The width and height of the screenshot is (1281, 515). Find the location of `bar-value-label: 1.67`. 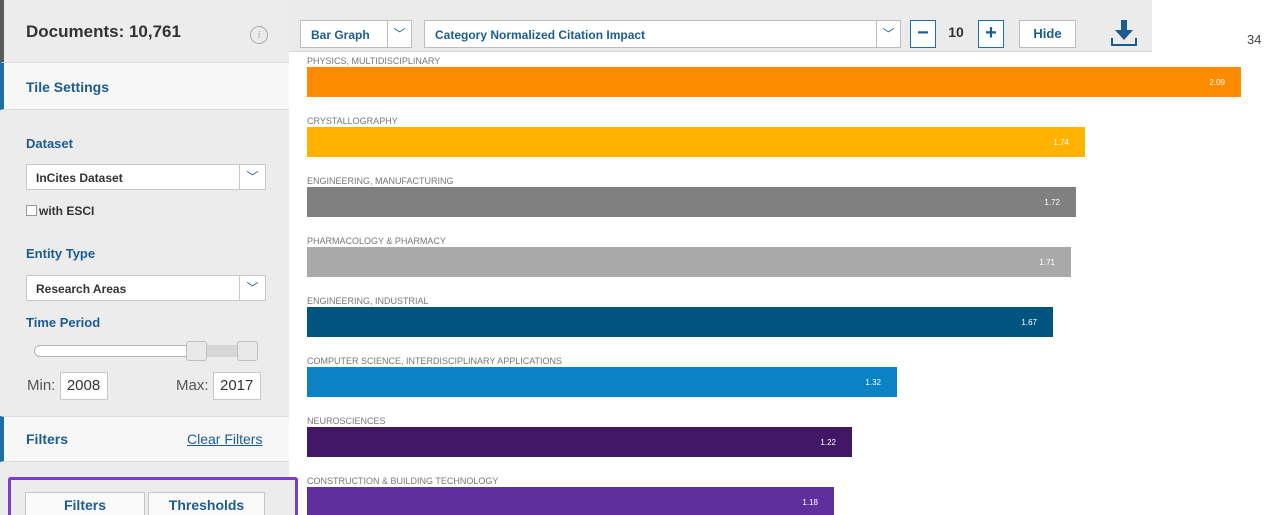

bar-value-label: 1.67 is located at coordinates (1029, 322).